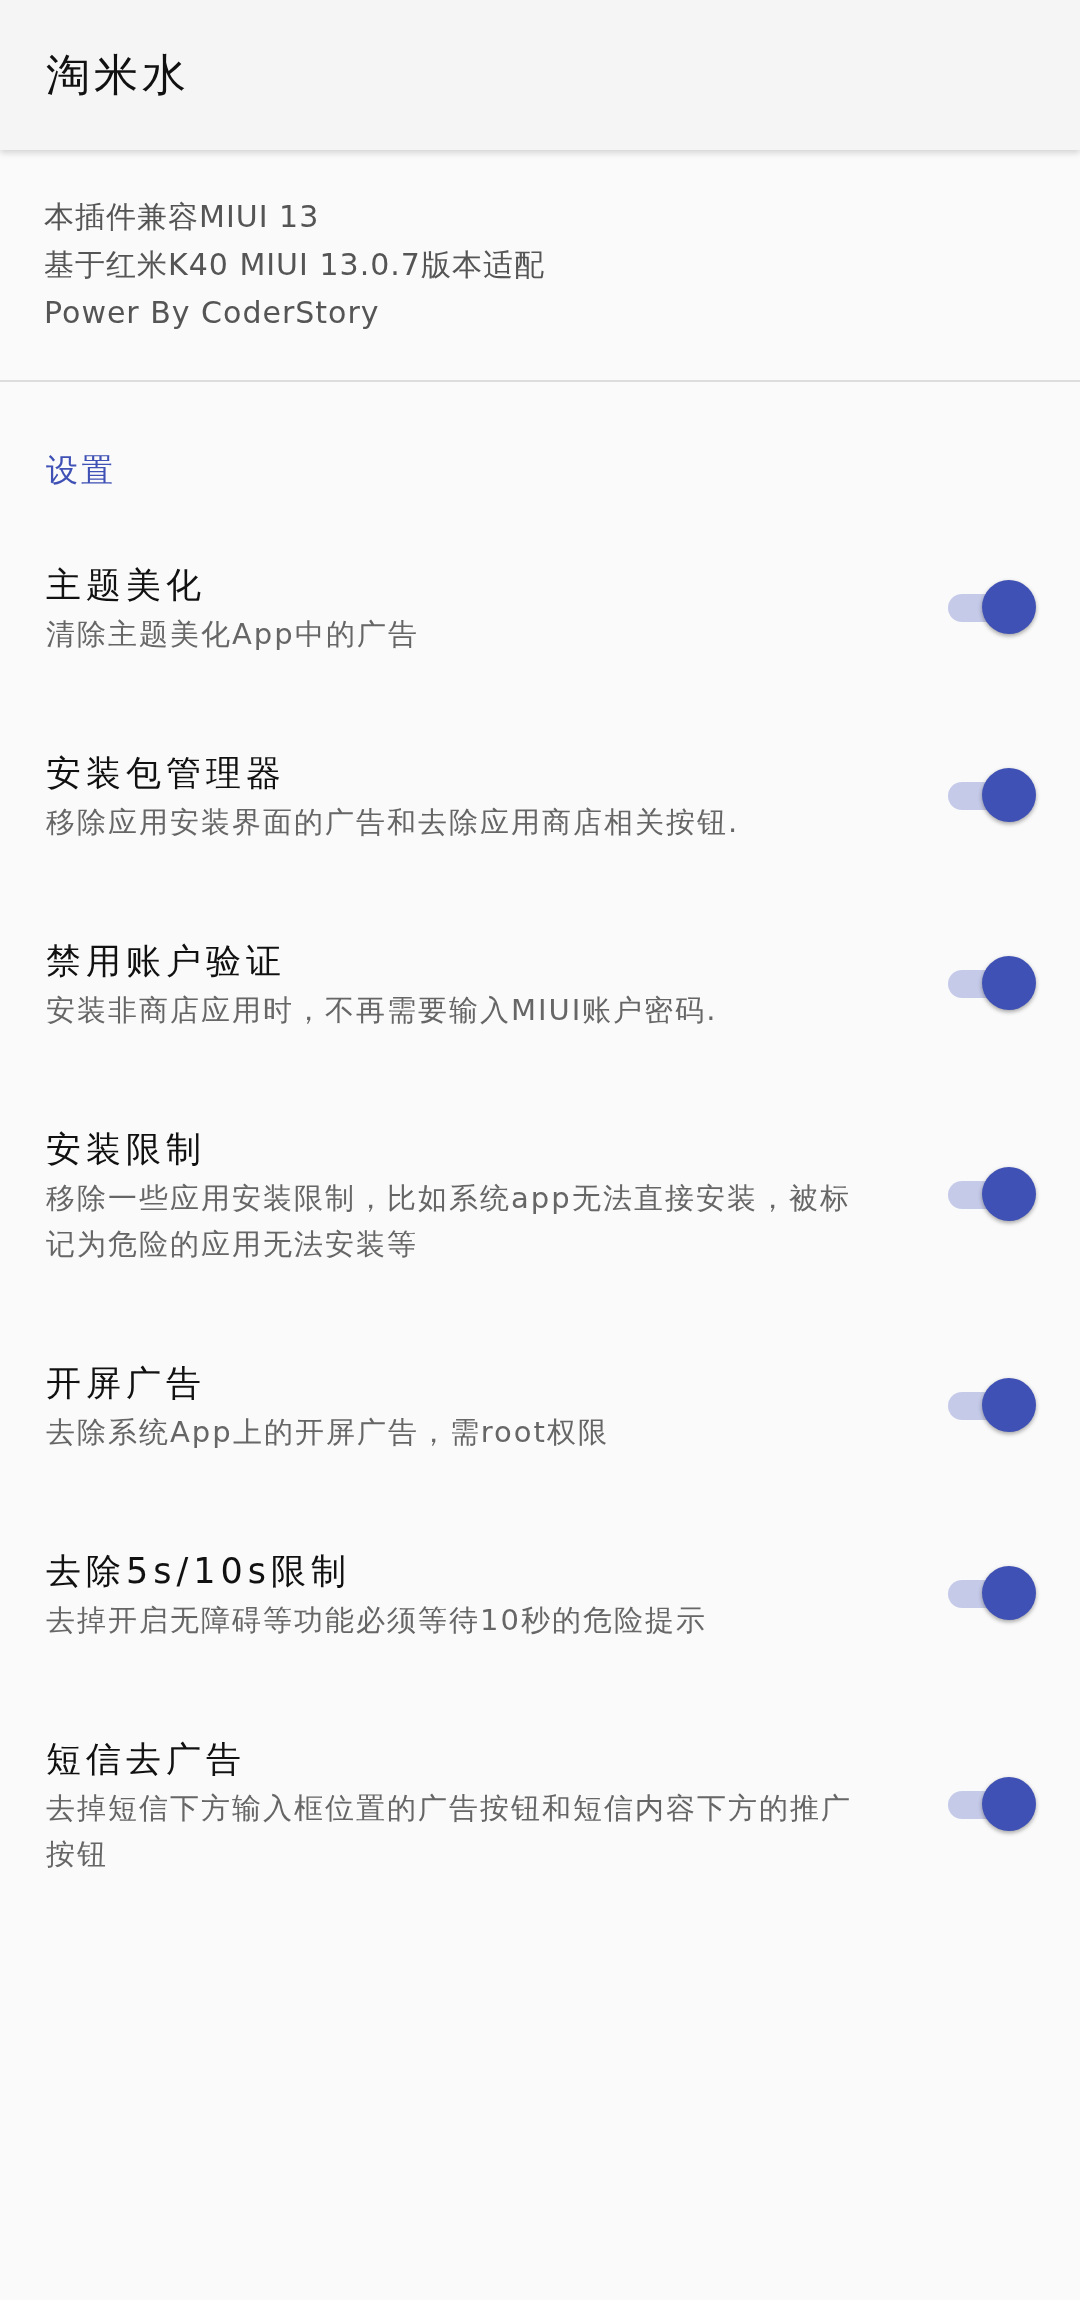  What do you see at coordinates (233, 634) in the screenshot?
I see `setting-summary: 清除主题美化App中的广告` at bounding box center [233, 634].